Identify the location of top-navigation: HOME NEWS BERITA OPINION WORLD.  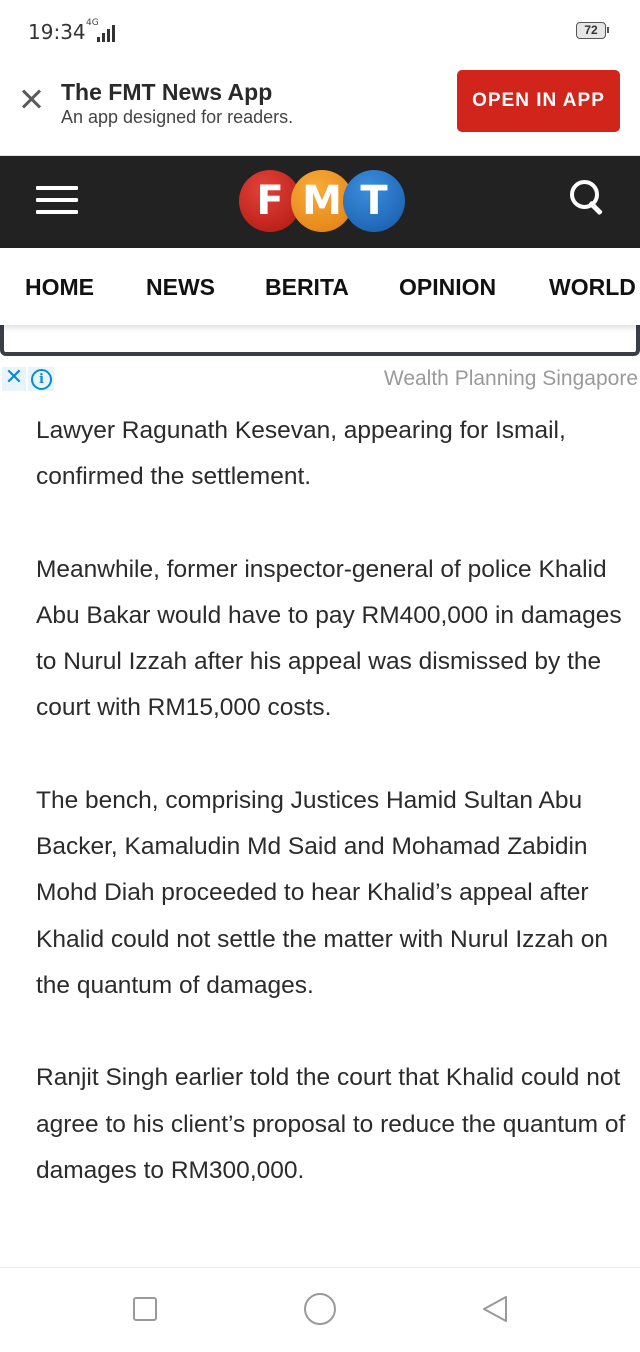
(320, 286).